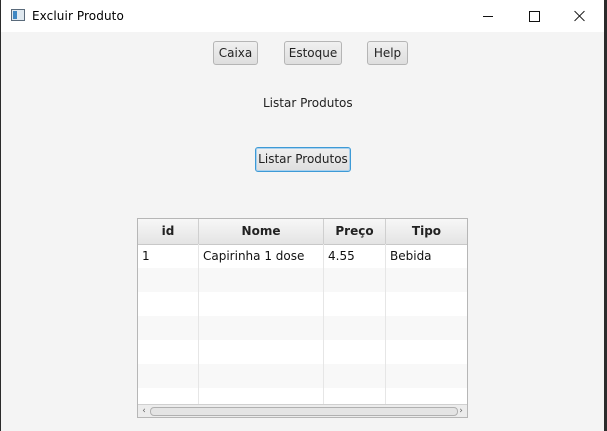  I want to click on maximize-button, so click(534, 16).